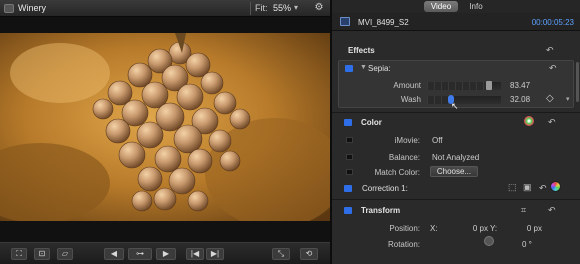  I want to click on balance-value: Not Analyzed, so click(456, 157).